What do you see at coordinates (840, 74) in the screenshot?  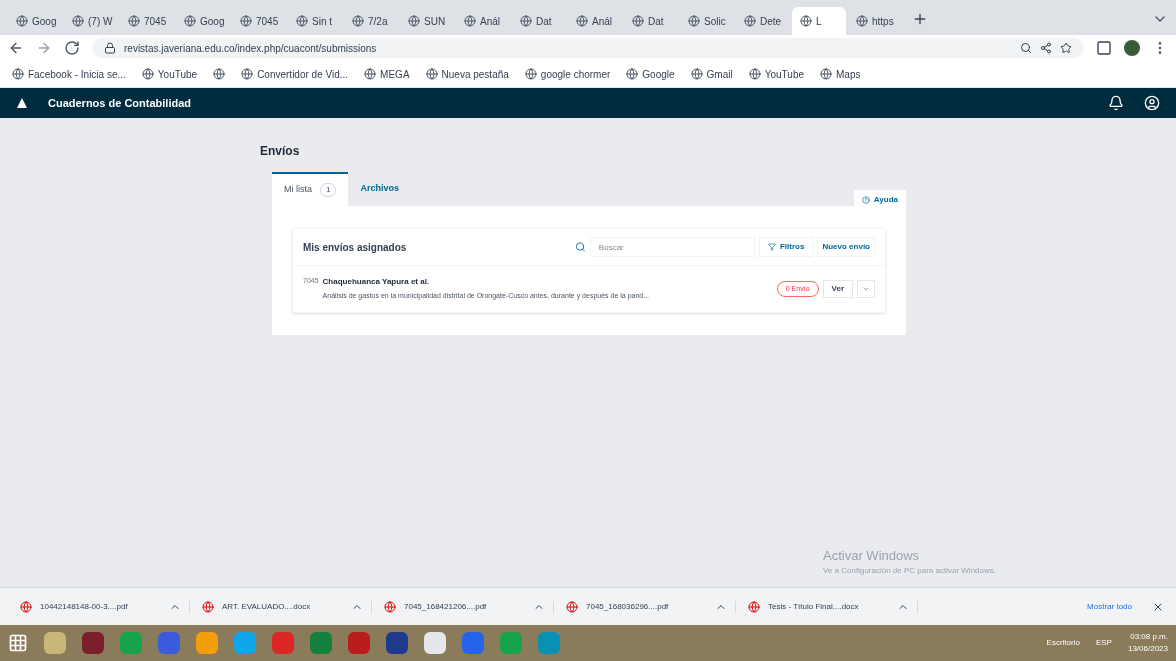 I see `bookmark: Maps` at bounding box center [840, 74].